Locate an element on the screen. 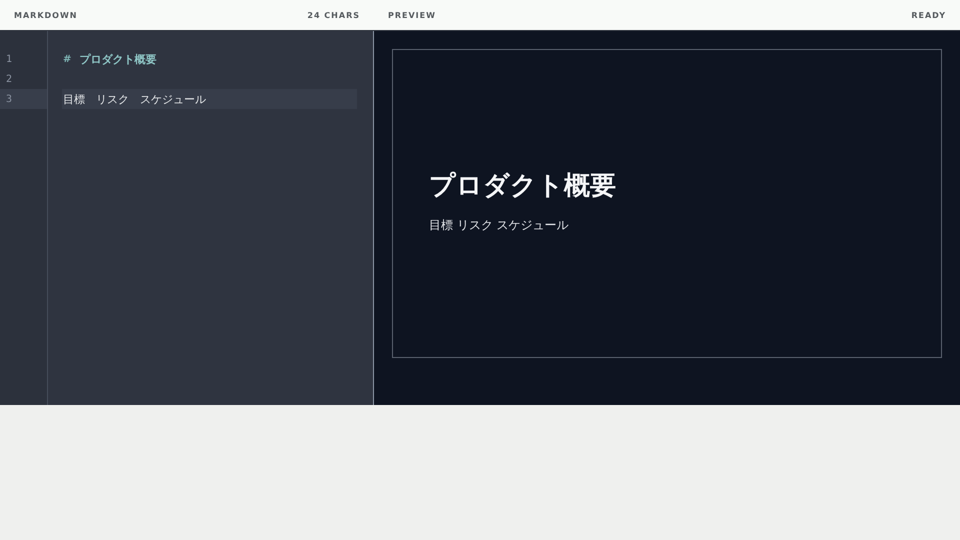  line-number: 3 is located at coordinates (23, 99).